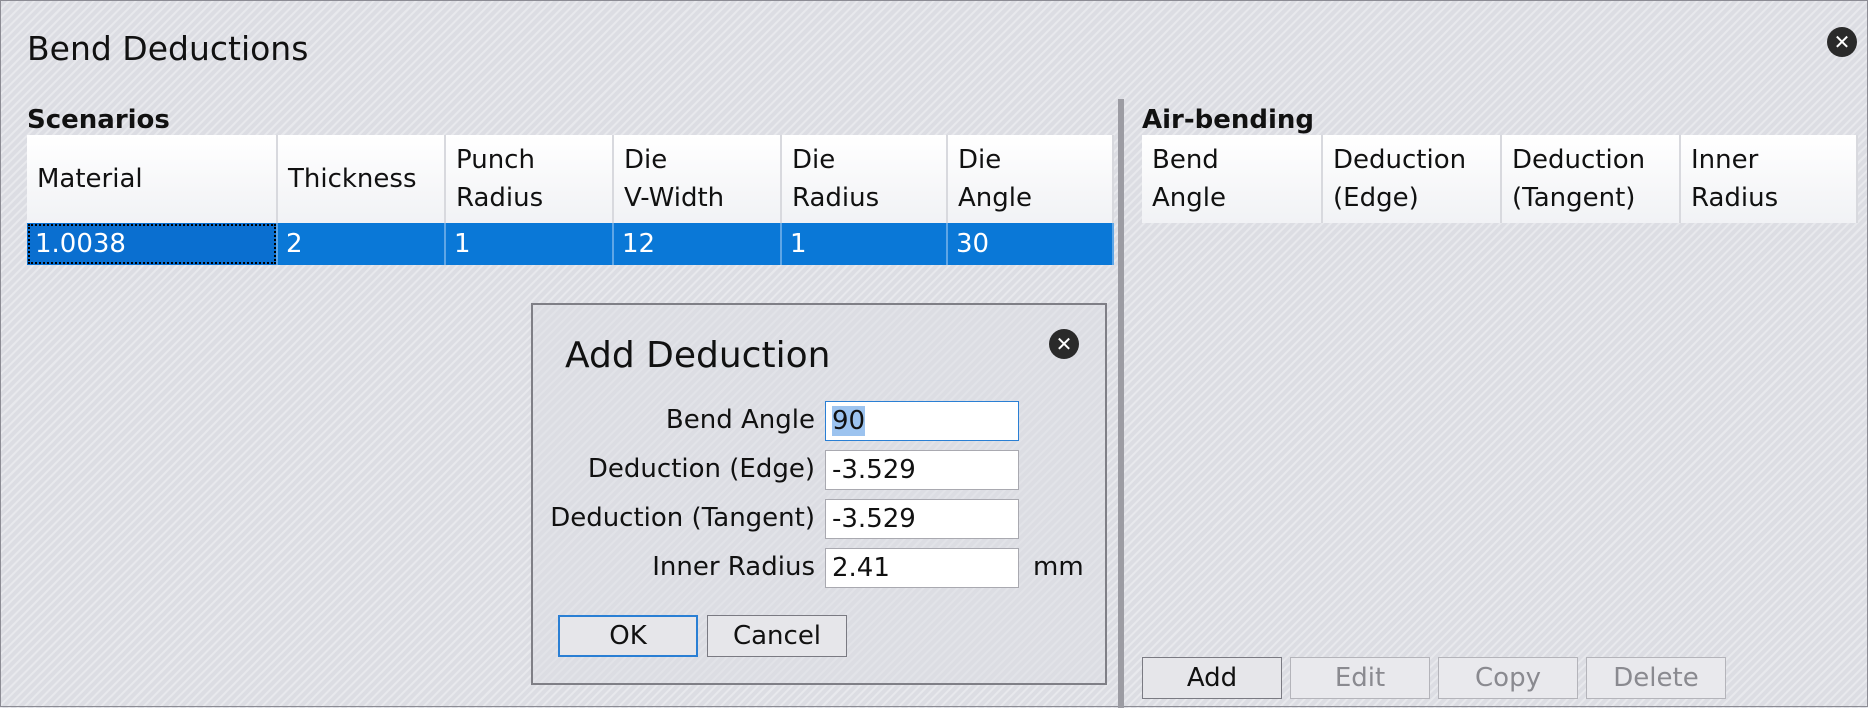 This screenshot has width=1868, height=708. Describe the element at coordinates (1228, 120) in the screenshot. I see `air-bending-label: Air-bending` at that location.